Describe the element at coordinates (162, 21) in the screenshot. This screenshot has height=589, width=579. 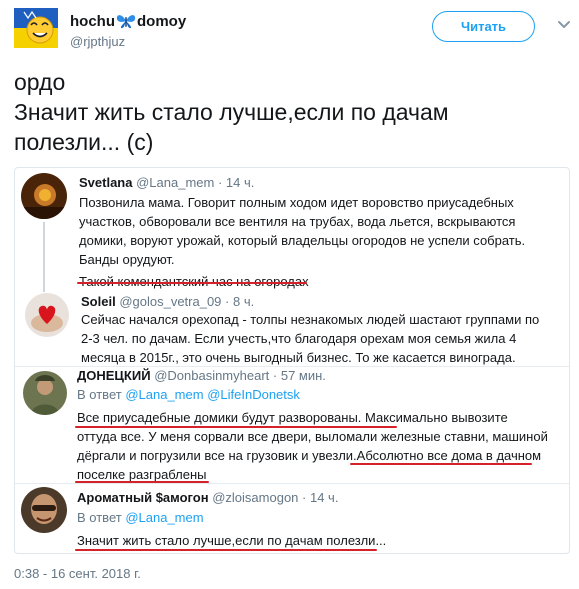
I see `author-name-part2: domoy` at that location.